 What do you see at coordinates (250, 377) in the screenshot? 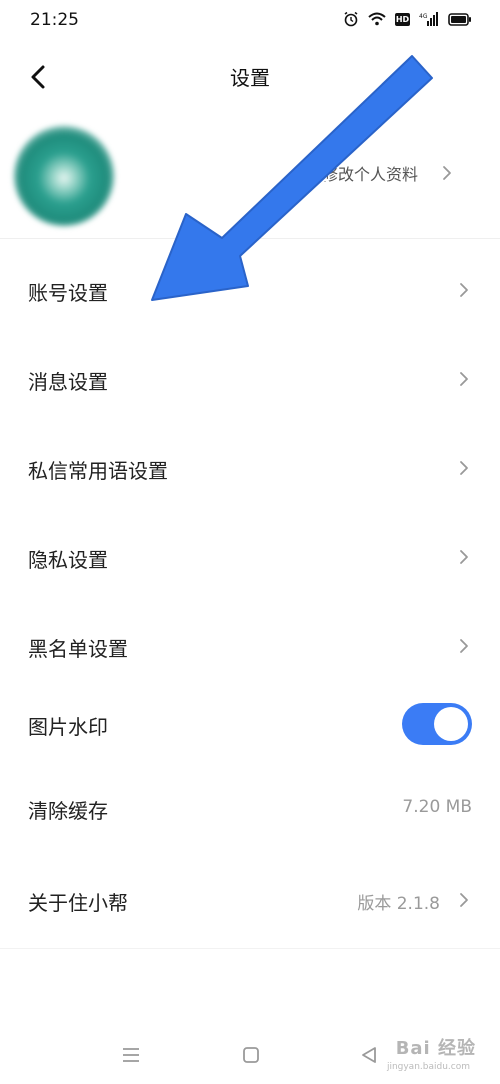
I see `message-settings-row: 消息设置` at bounding box center [250, 377].